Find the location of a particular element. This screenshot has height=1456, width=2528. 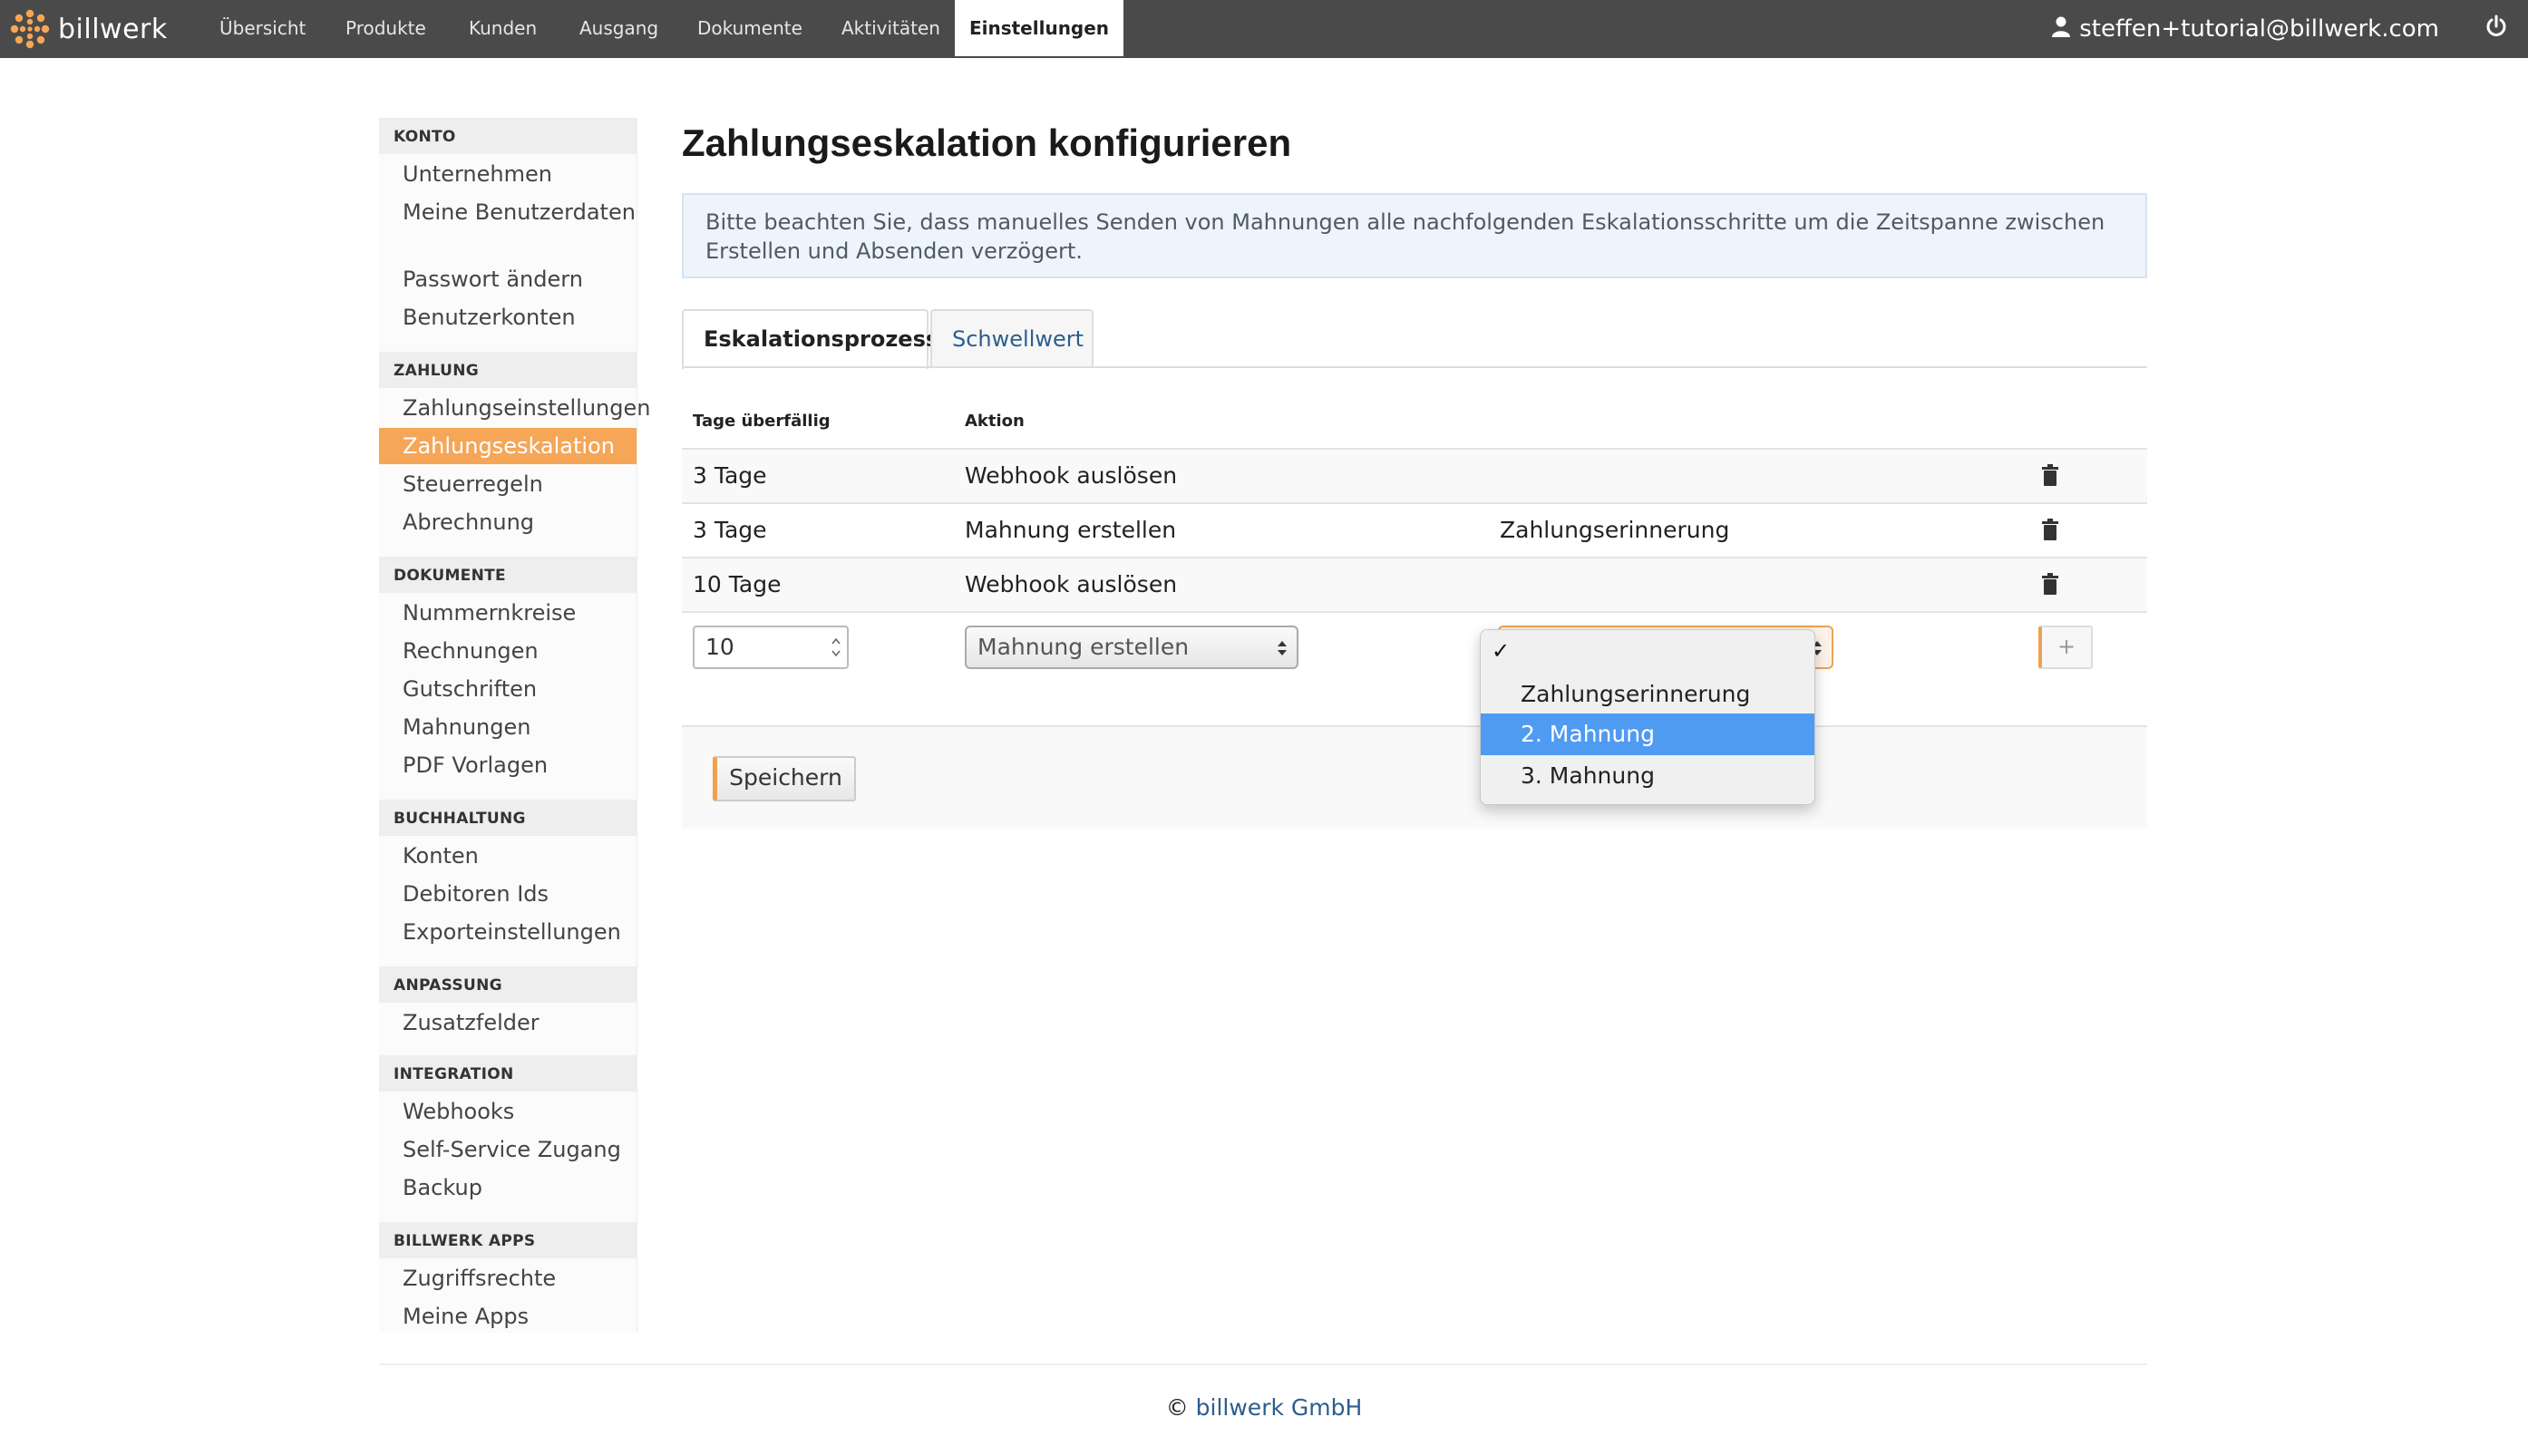

copyright-symbol: © is located at coordinates (1177, 1407).